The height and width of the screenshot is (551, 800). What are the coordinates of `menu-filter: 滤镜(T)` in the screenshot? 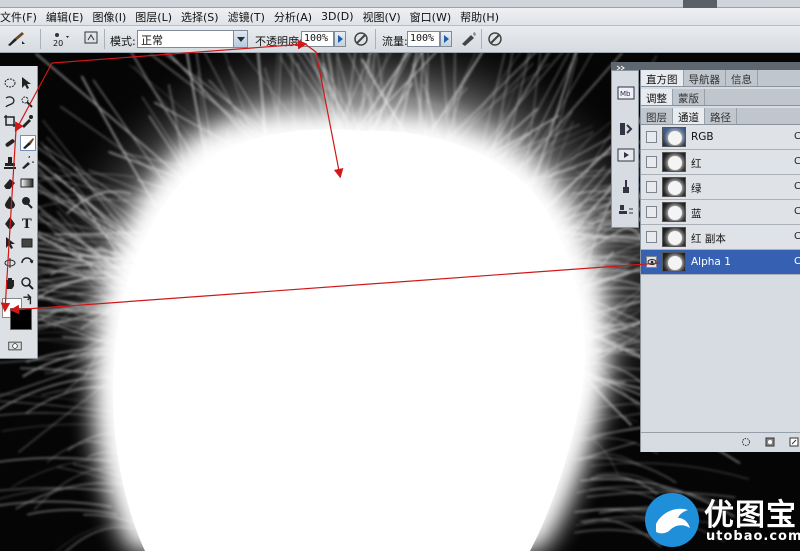 It's located at (248, 17).